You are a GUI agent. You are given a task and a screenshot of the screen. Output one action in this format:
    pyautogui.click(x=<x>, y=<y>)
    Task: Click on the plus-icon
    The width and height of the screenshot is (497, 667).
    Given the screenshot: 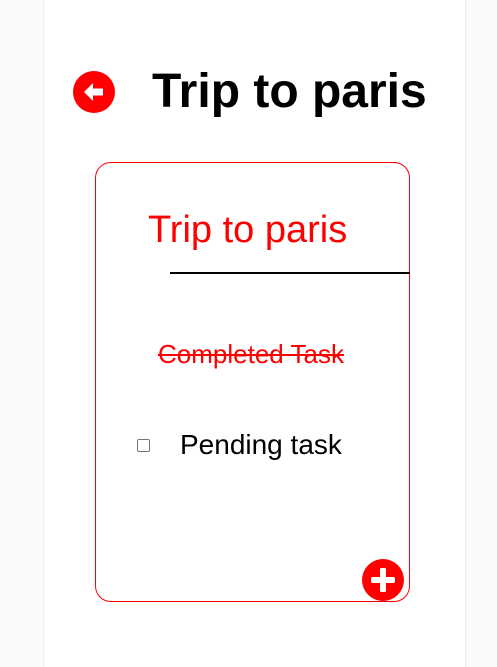 What is the action you would take?
    pyautogui.click(x=383, y=580)
    